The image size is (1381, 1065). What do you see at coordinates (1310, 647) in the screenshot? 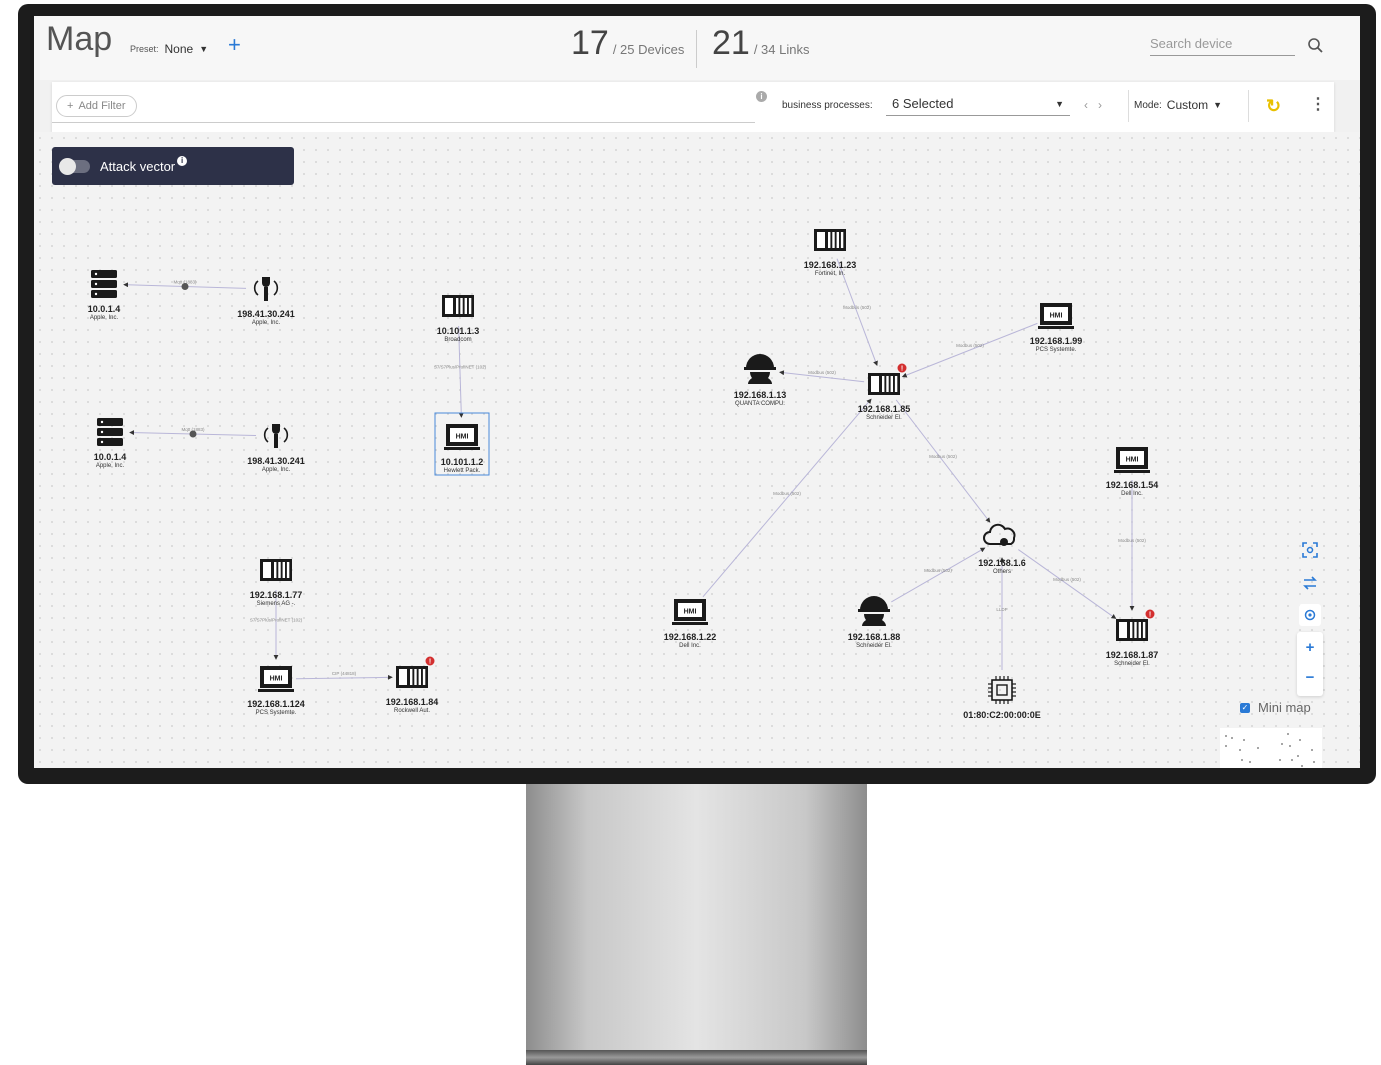
I see `zoom-in-button: +` at bounding box center [1310, 647].